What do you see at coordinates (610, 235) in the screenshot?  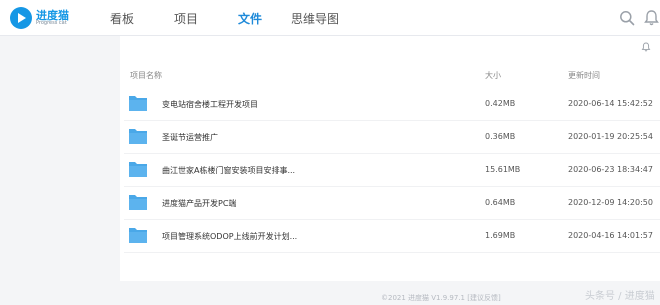 I see `file-updated-time: 2020-04-16 14:01:57` at bounding box center [610, 235].